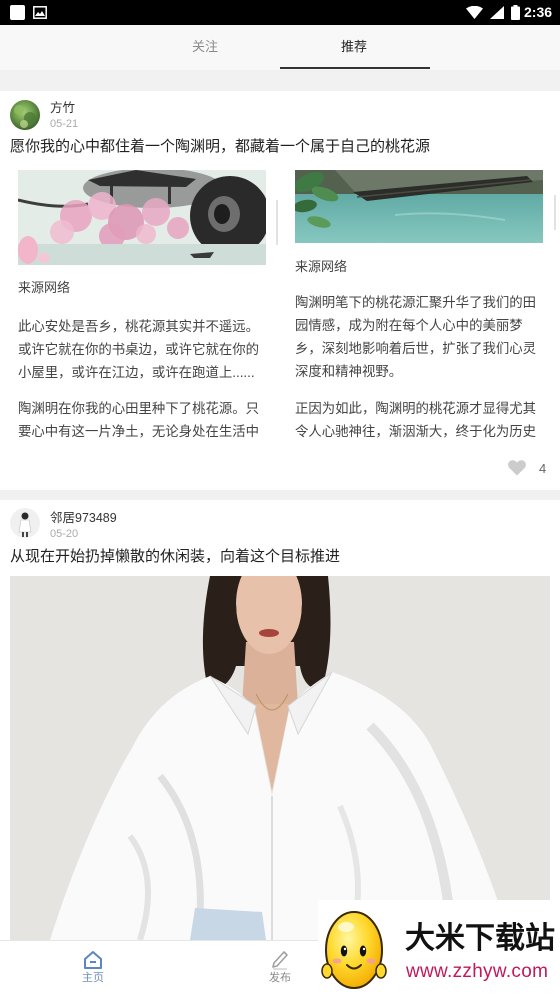 This screenshot has width=560, height=995. Describe the element at coordinates (280, 978) in the screenshot. I see `nav-label: 发布` at that location.